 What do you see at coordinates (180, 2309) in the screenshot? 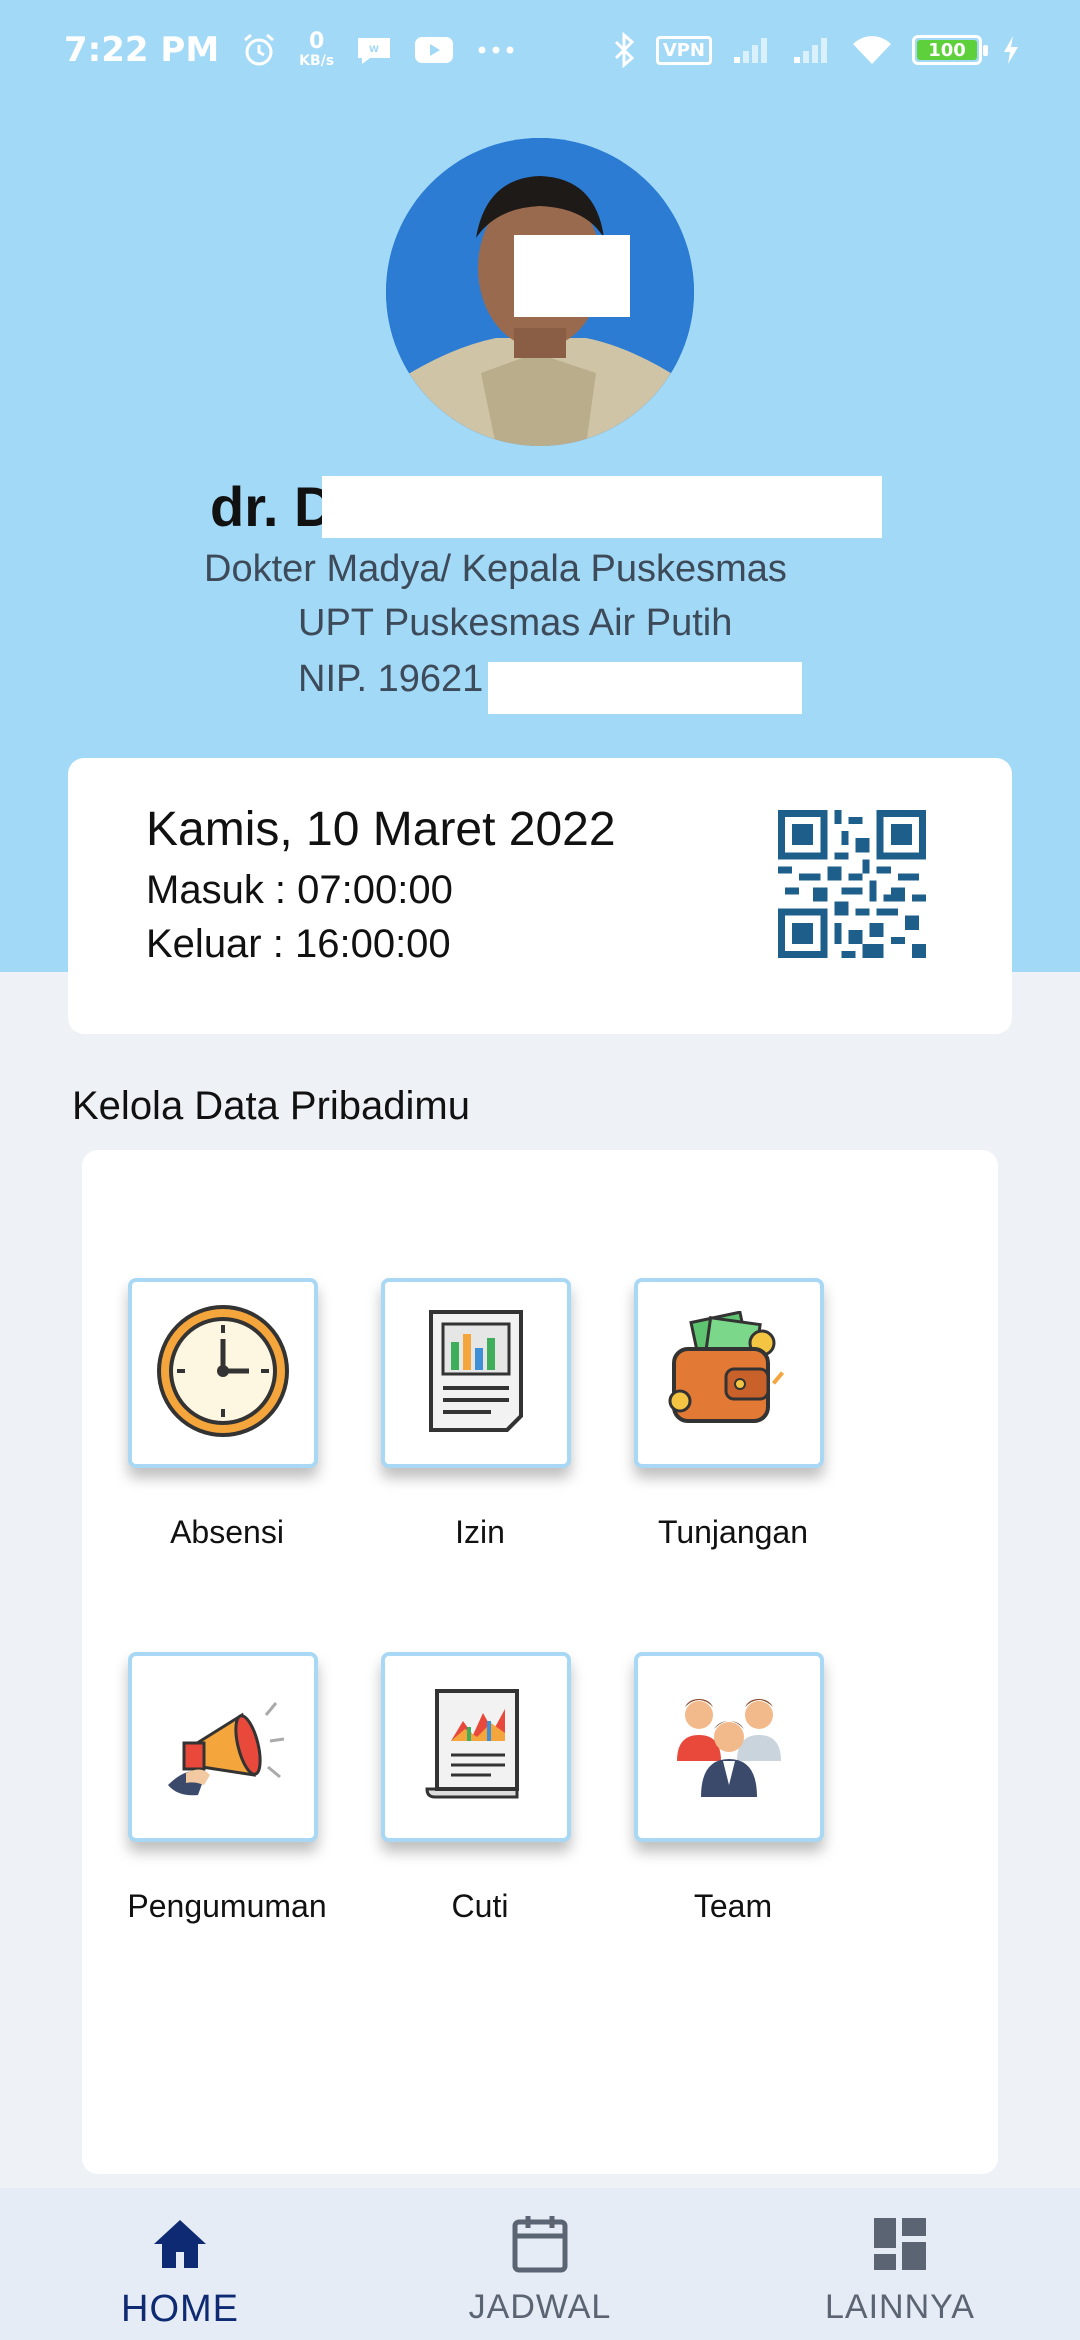
I see `nav-label: HOME` at bounding box center [180, 2309].